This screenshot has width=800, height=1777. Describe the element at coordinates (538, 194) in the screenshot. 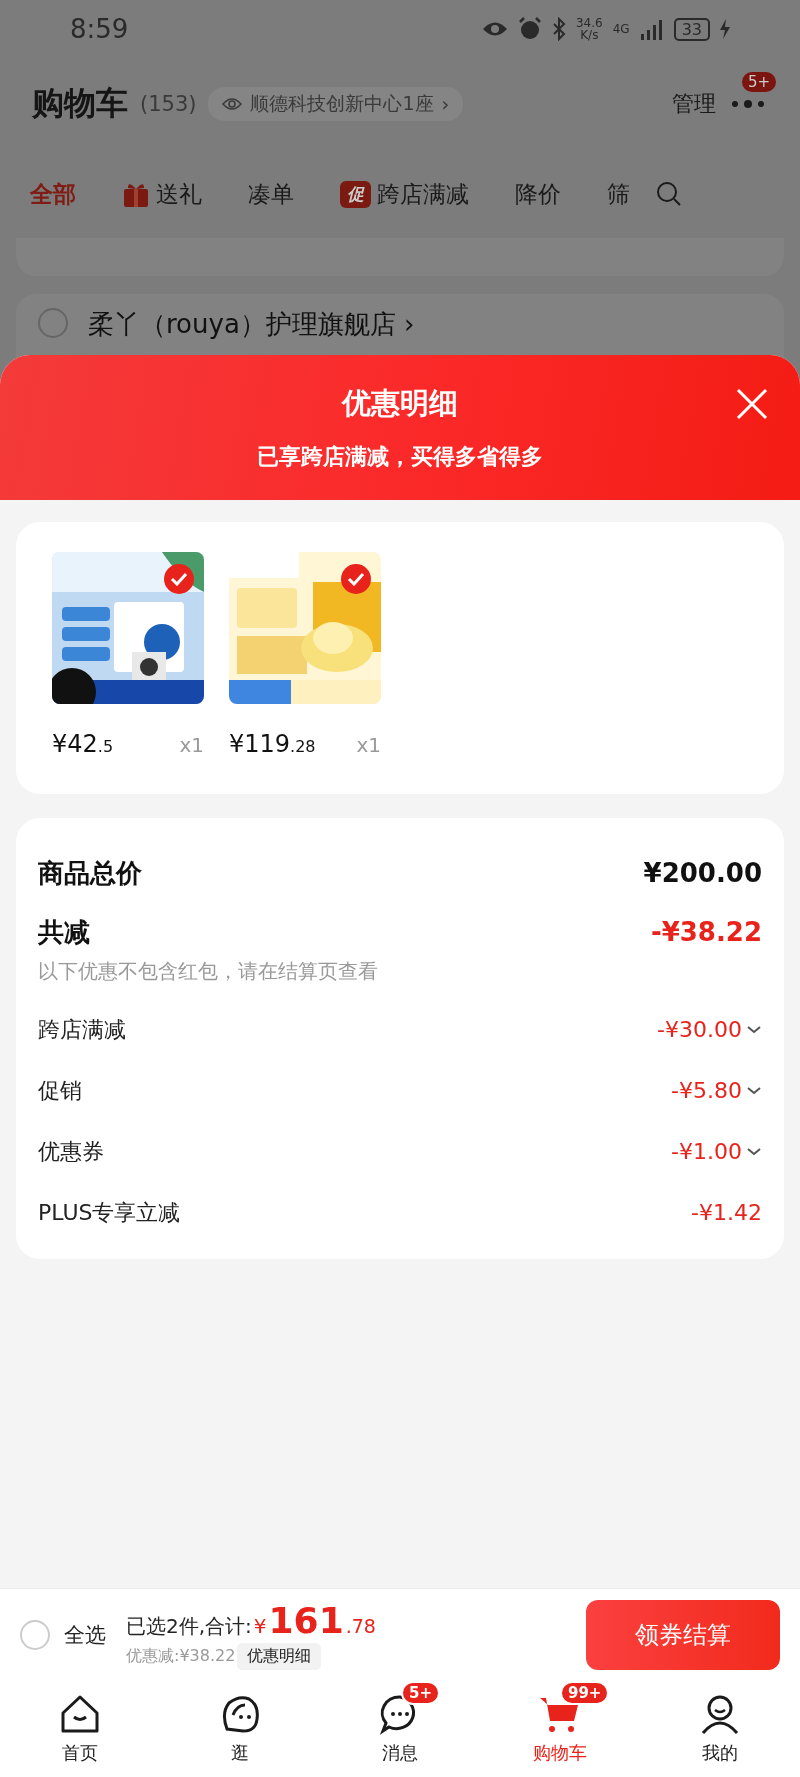

I see `filter-tab: 降价` at that location.